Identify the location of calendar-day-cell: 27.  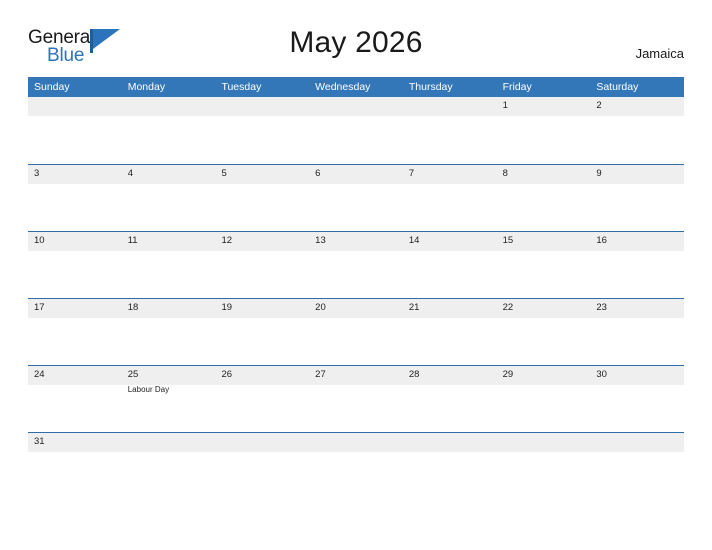
(356, 399).